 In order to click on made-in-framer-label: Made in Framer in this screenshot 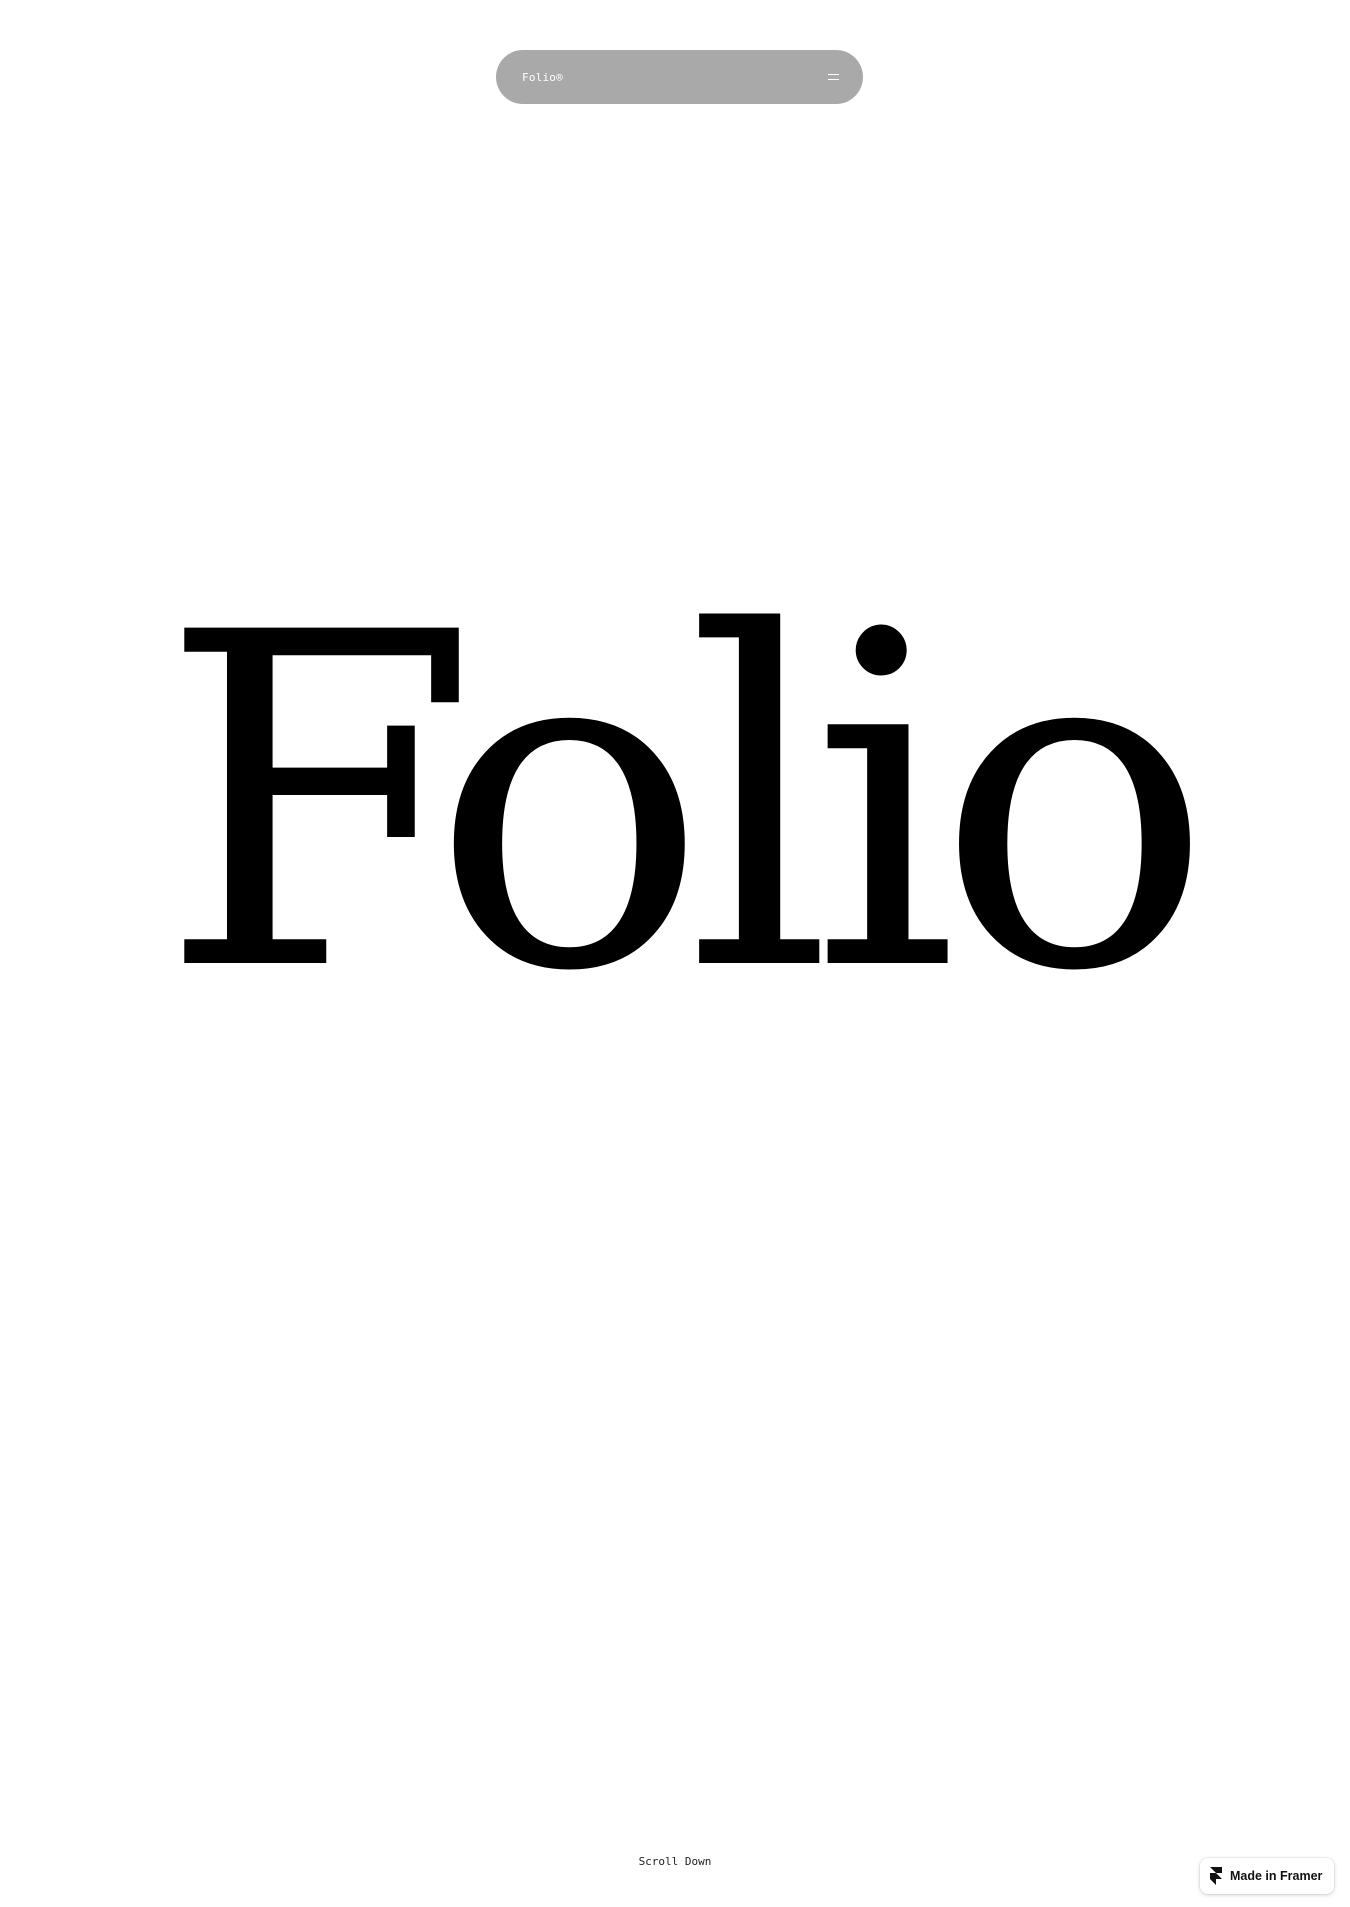, I will do `click(1276, 1876)`.